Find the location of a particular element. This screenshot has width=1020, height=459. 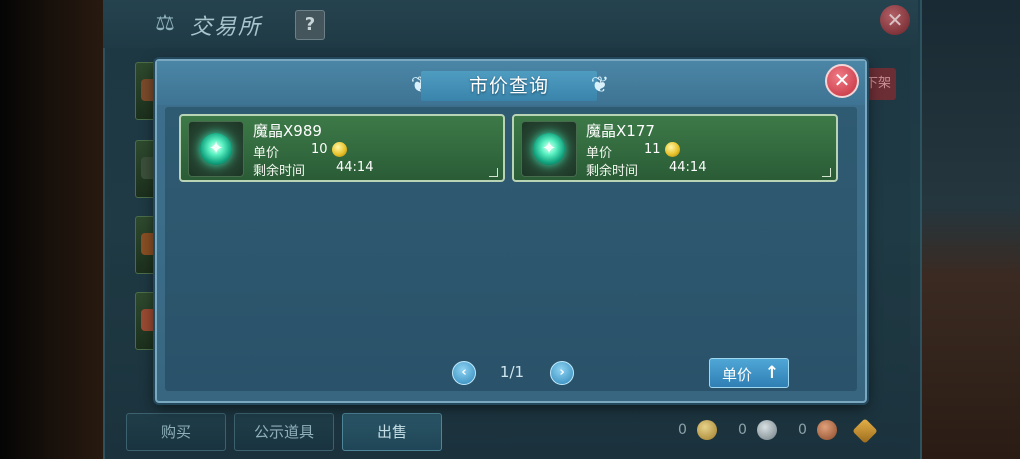

listing-card: 魔晶X177 单价 11 剩余时间 44:14 is located at coordinates (675, 148).